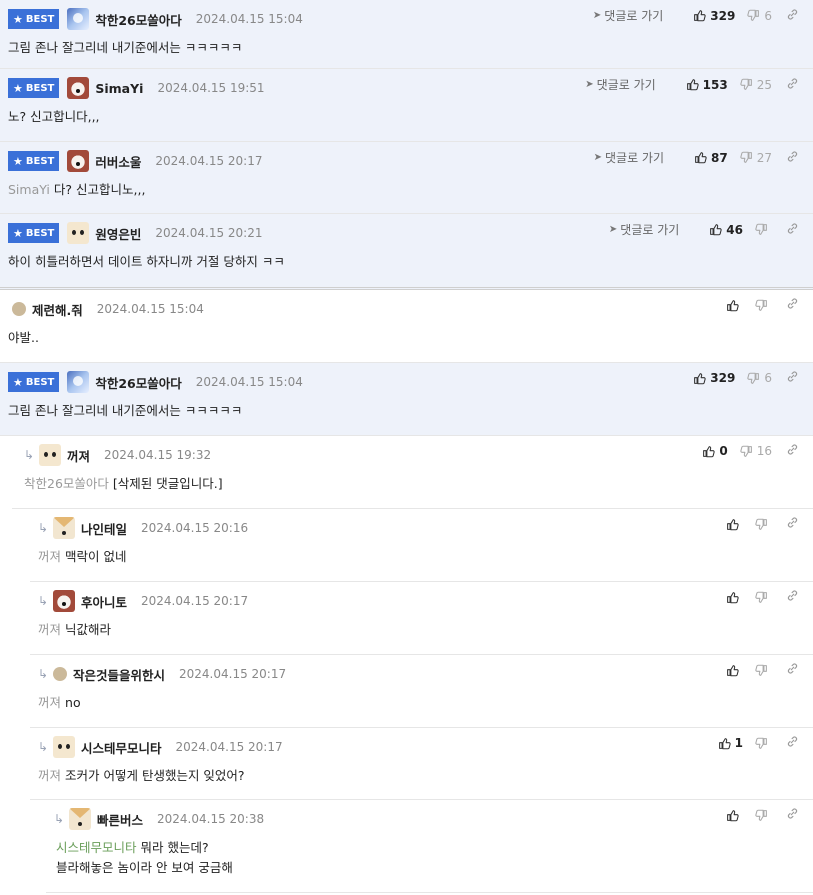  I want to click on comment-body: 그림 존나 잘그리네 내기준에서는 ㅋㅋㅋㅋㅋ, so click(125, 411).